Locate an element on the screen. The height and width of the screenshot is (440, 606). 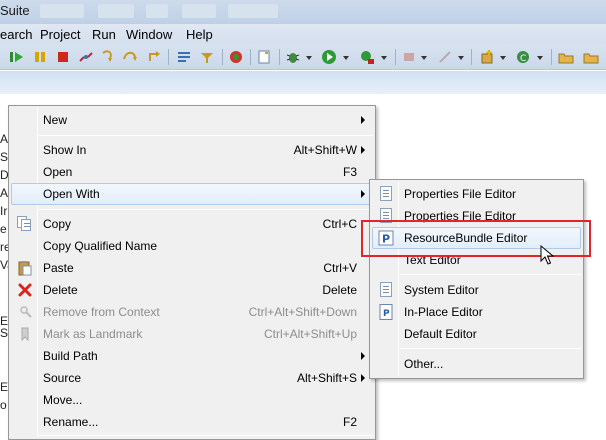
drop-frame-icon is located at coordinates (184, 57).